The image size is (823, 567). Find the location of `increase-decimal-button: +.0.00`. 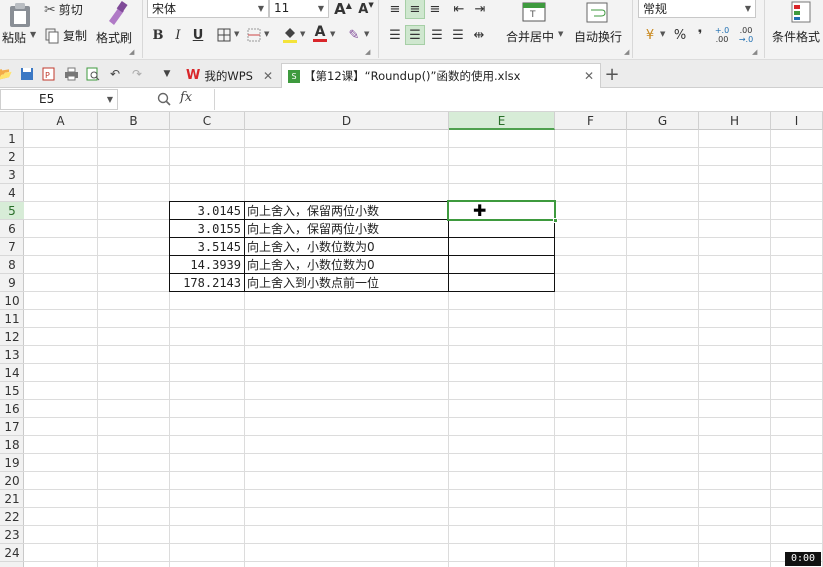

increase-decimal-button: +.0.00 is located at coordinates (722, 35).